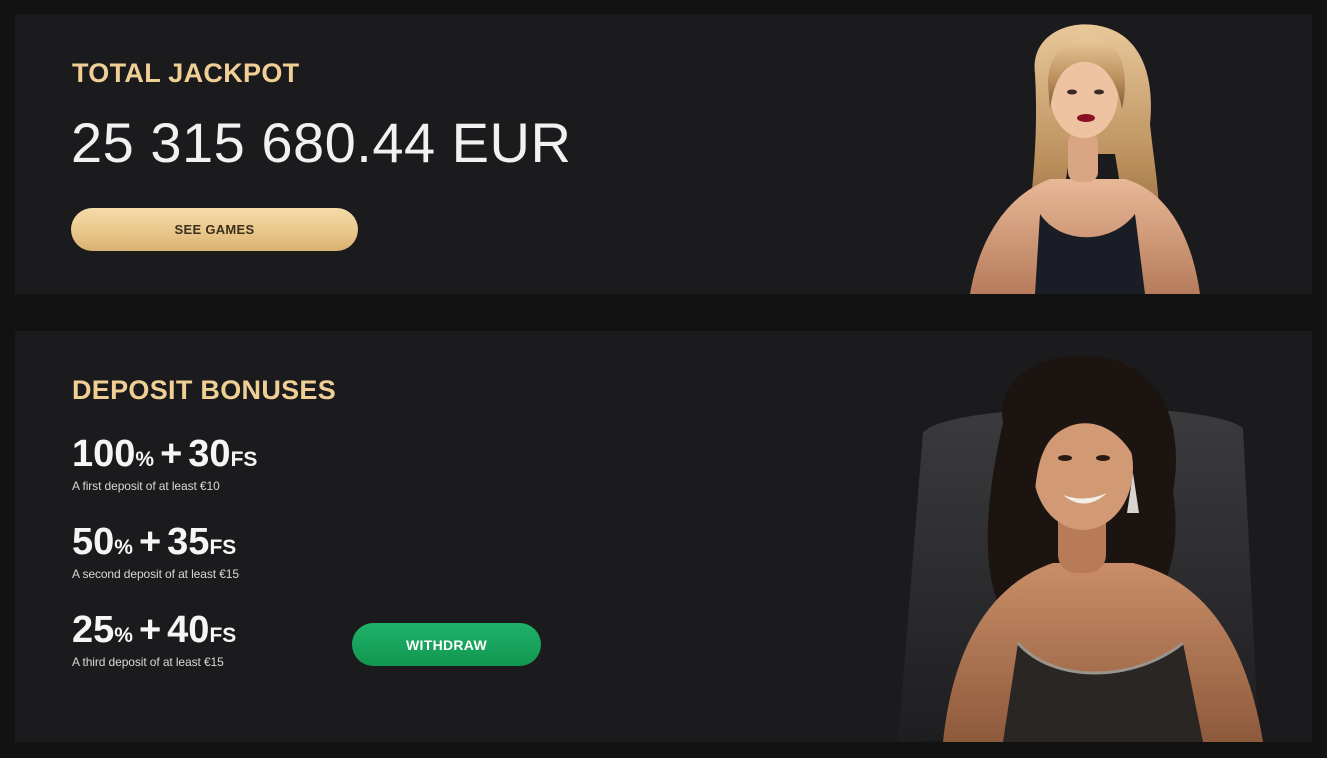  I want to click on bonus-percent: 50, so click(93, 542).